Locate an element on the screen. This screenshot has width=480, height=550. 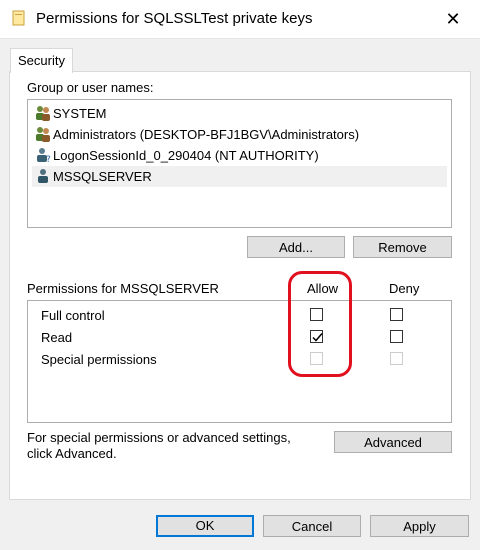
ok-button: OK is located at coordinates (205, 526).